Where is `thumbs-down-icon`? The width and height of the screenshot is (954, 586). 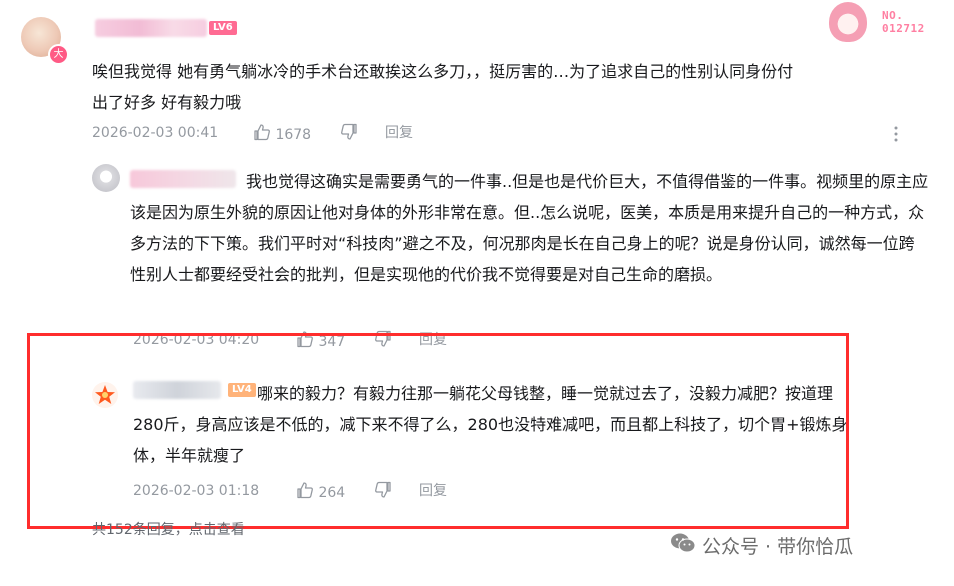 thumbs-down-icon is located at coordinates (349, 135).